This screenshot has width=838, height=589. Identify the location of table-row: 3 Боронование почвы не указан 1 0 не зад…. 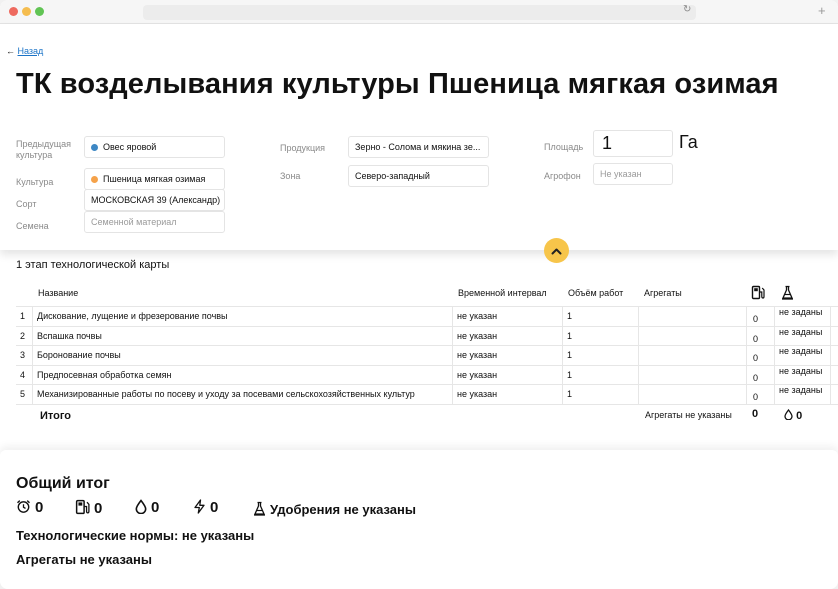
(427, 355).